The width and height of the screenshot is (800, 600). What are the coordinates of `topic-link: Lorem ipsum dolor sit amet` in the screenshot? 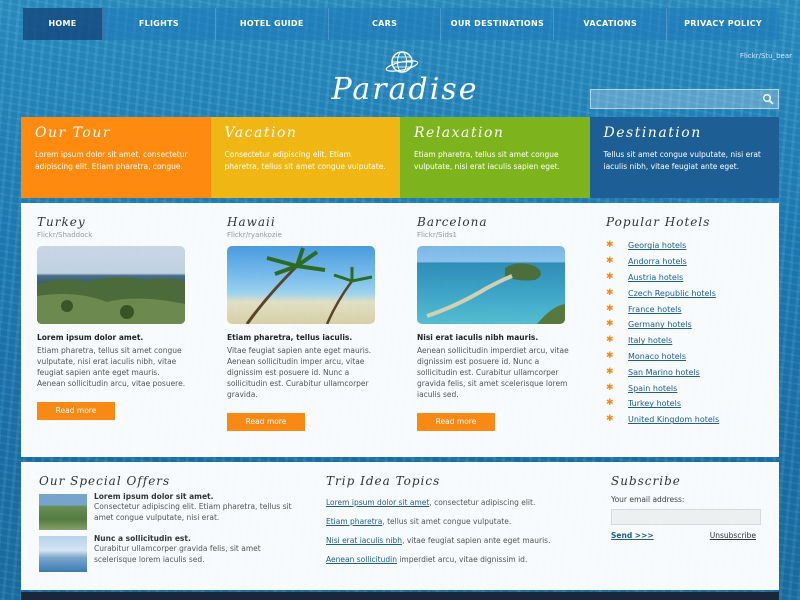 It's located at (377, 502).